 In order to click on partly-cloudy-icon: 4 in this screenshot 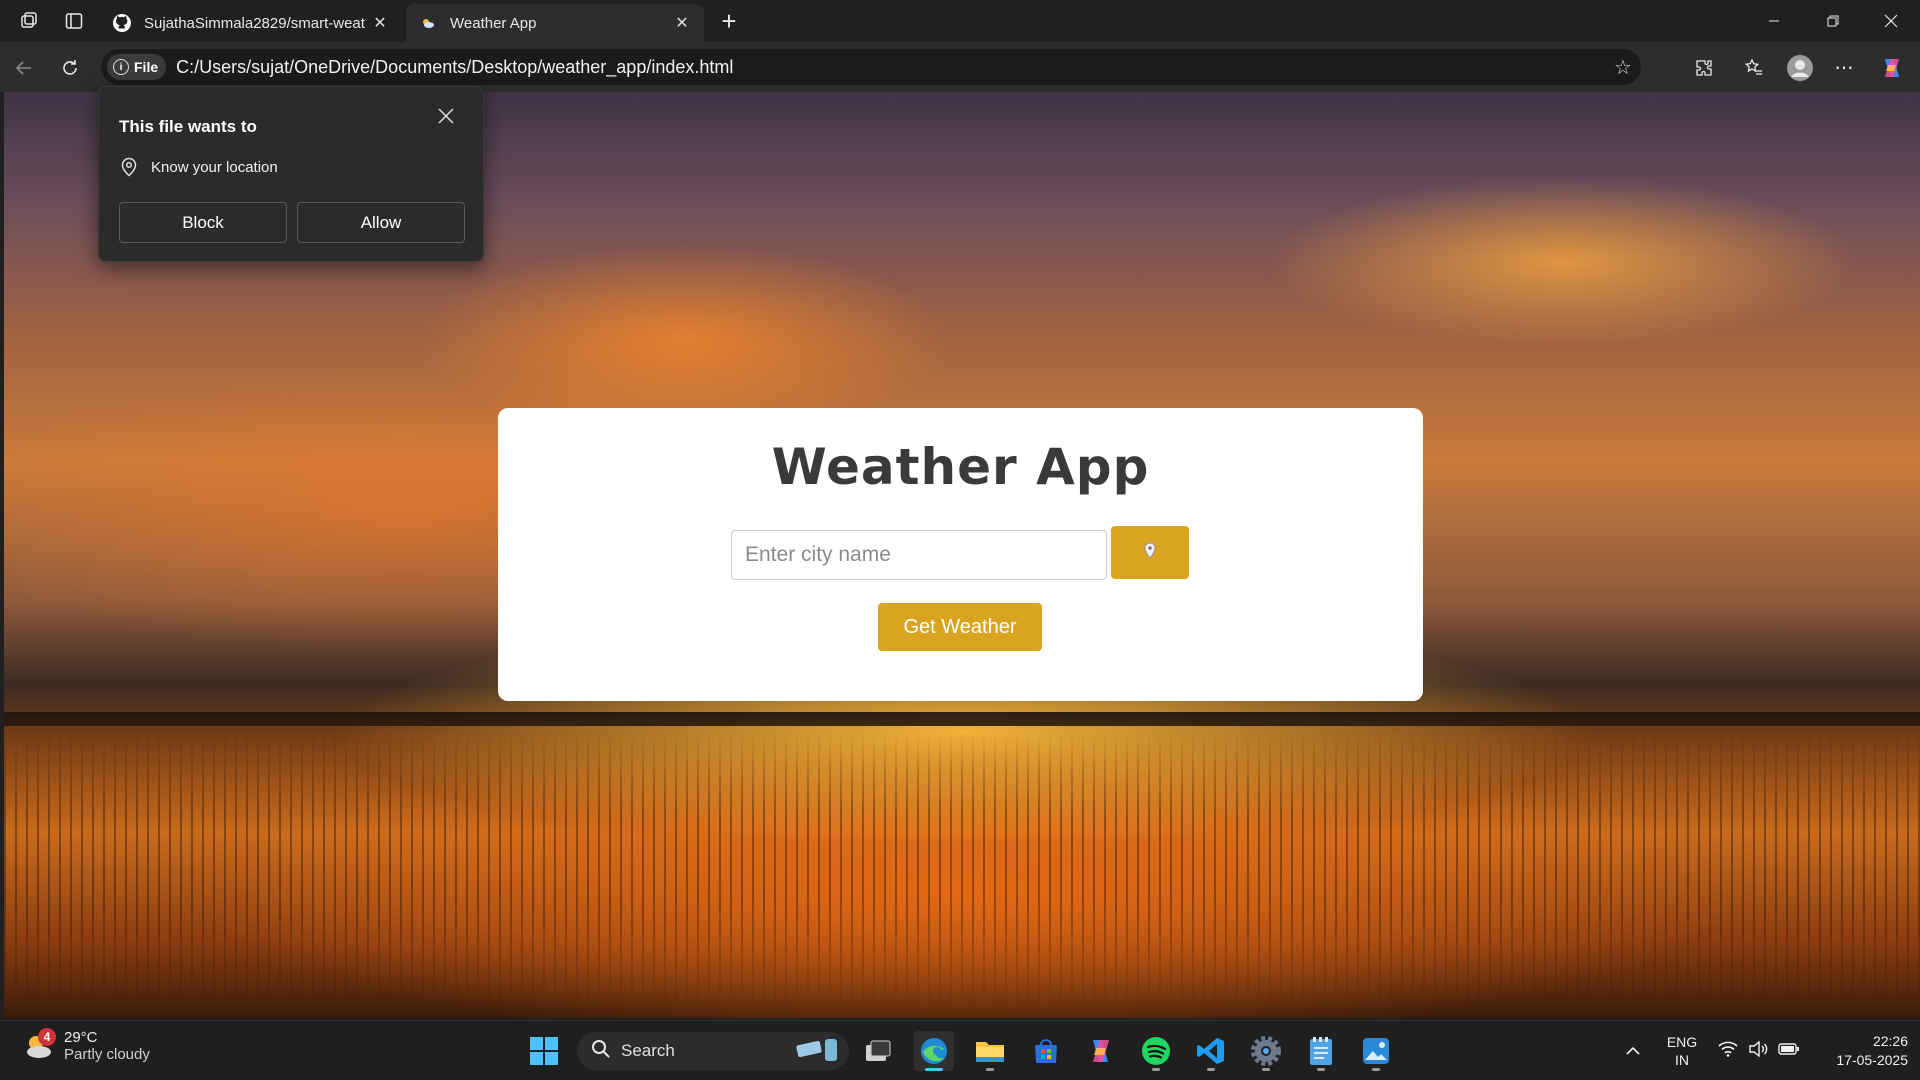, I will do `click(39, 1045)`.